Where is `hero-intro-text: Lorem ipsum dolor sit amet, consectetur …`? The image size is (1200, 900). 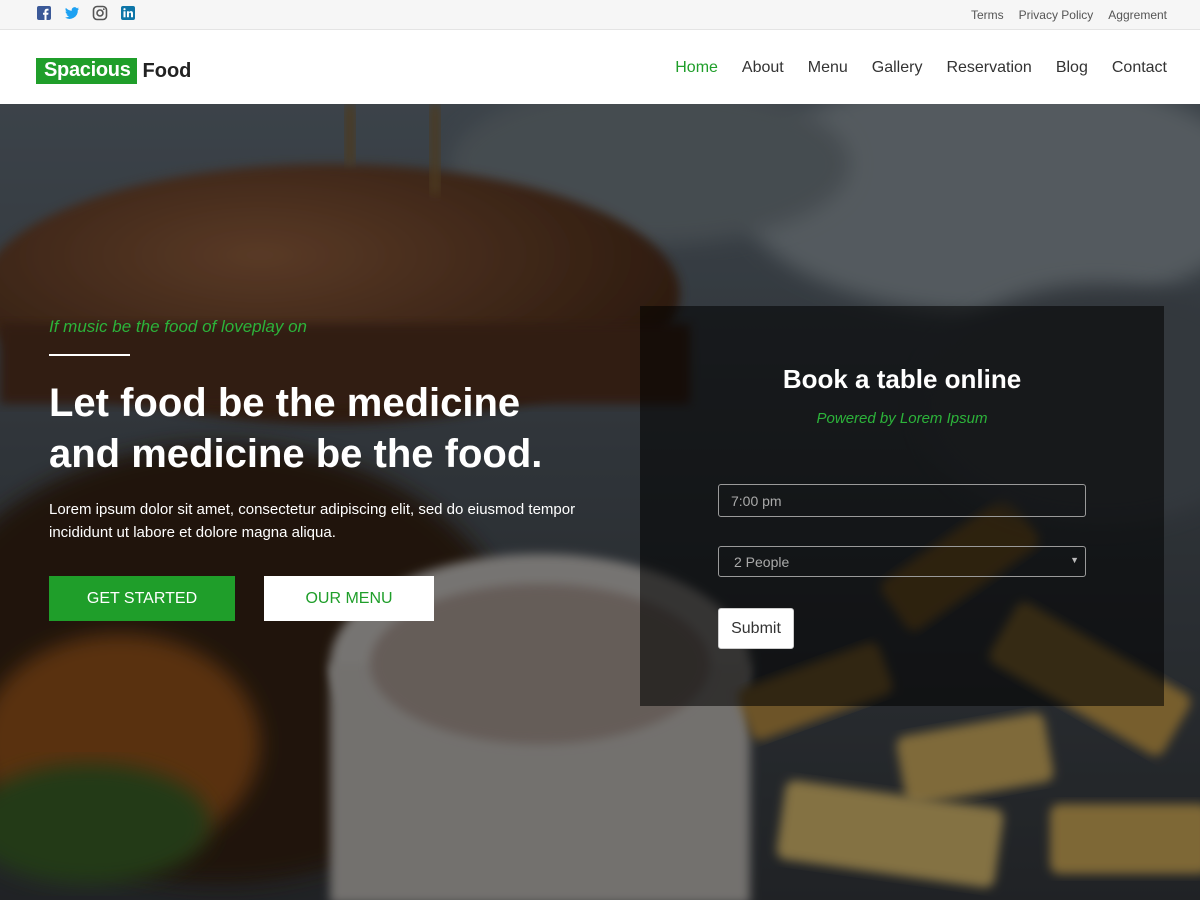
hero-intro-text: Lorem ipsum dolor sit amet, consectetur … is located at coordinates (312, 521).